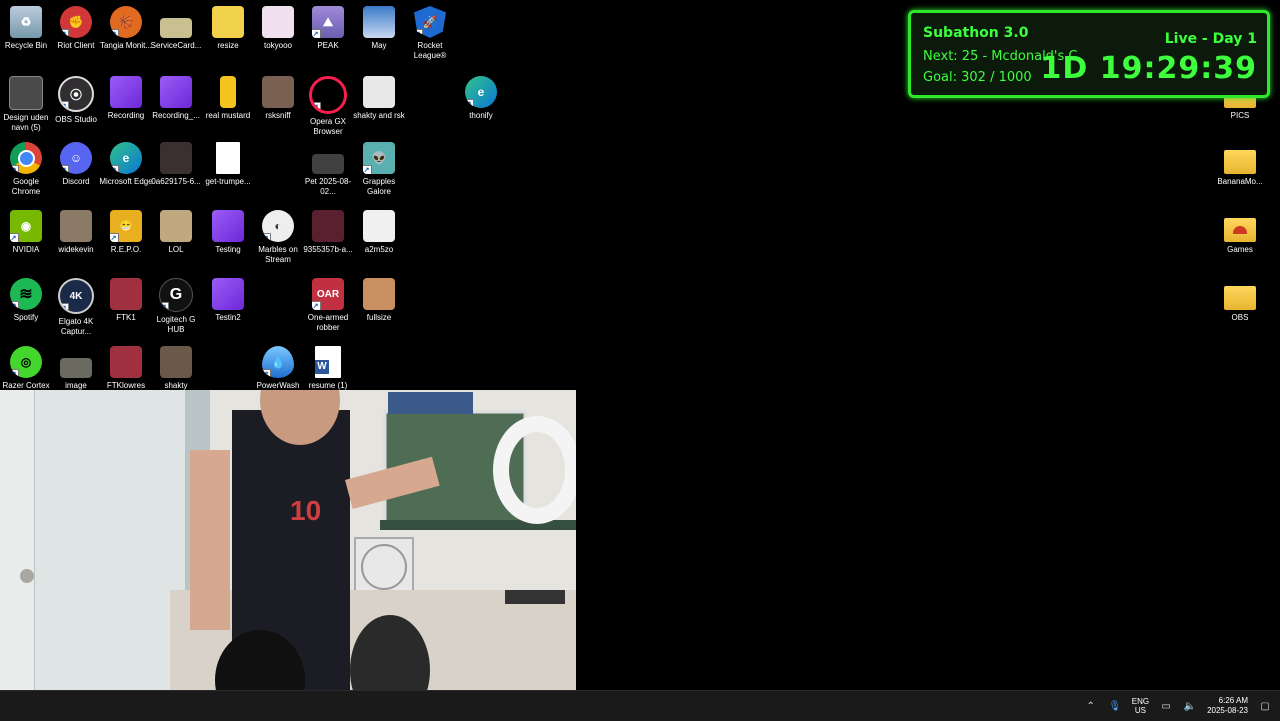 Image resolution: width=1280 pixels, height=721 pixels. Describe the element at coordinates (1227, 706) in the screenshot. I see `clock: 6:26 AM 2025-08-23` at that location.